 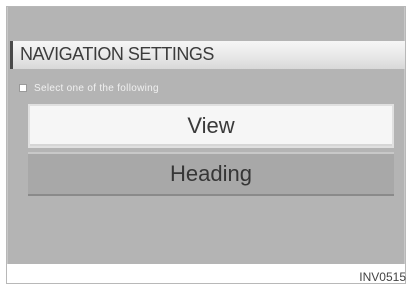 I want to click on instruction-text: Select one of the following, so click(x=96, y=88).